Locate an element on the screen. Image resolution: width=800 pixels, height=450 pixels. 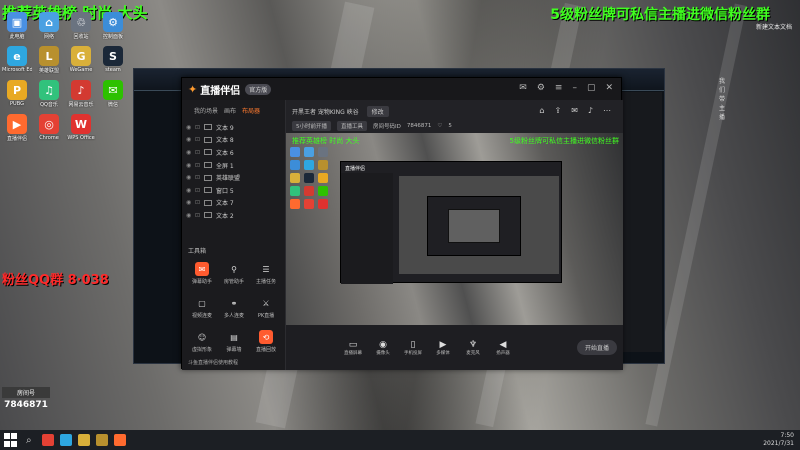
tool-button: ☰ 主播任务 is located at coordinates (266, 277).